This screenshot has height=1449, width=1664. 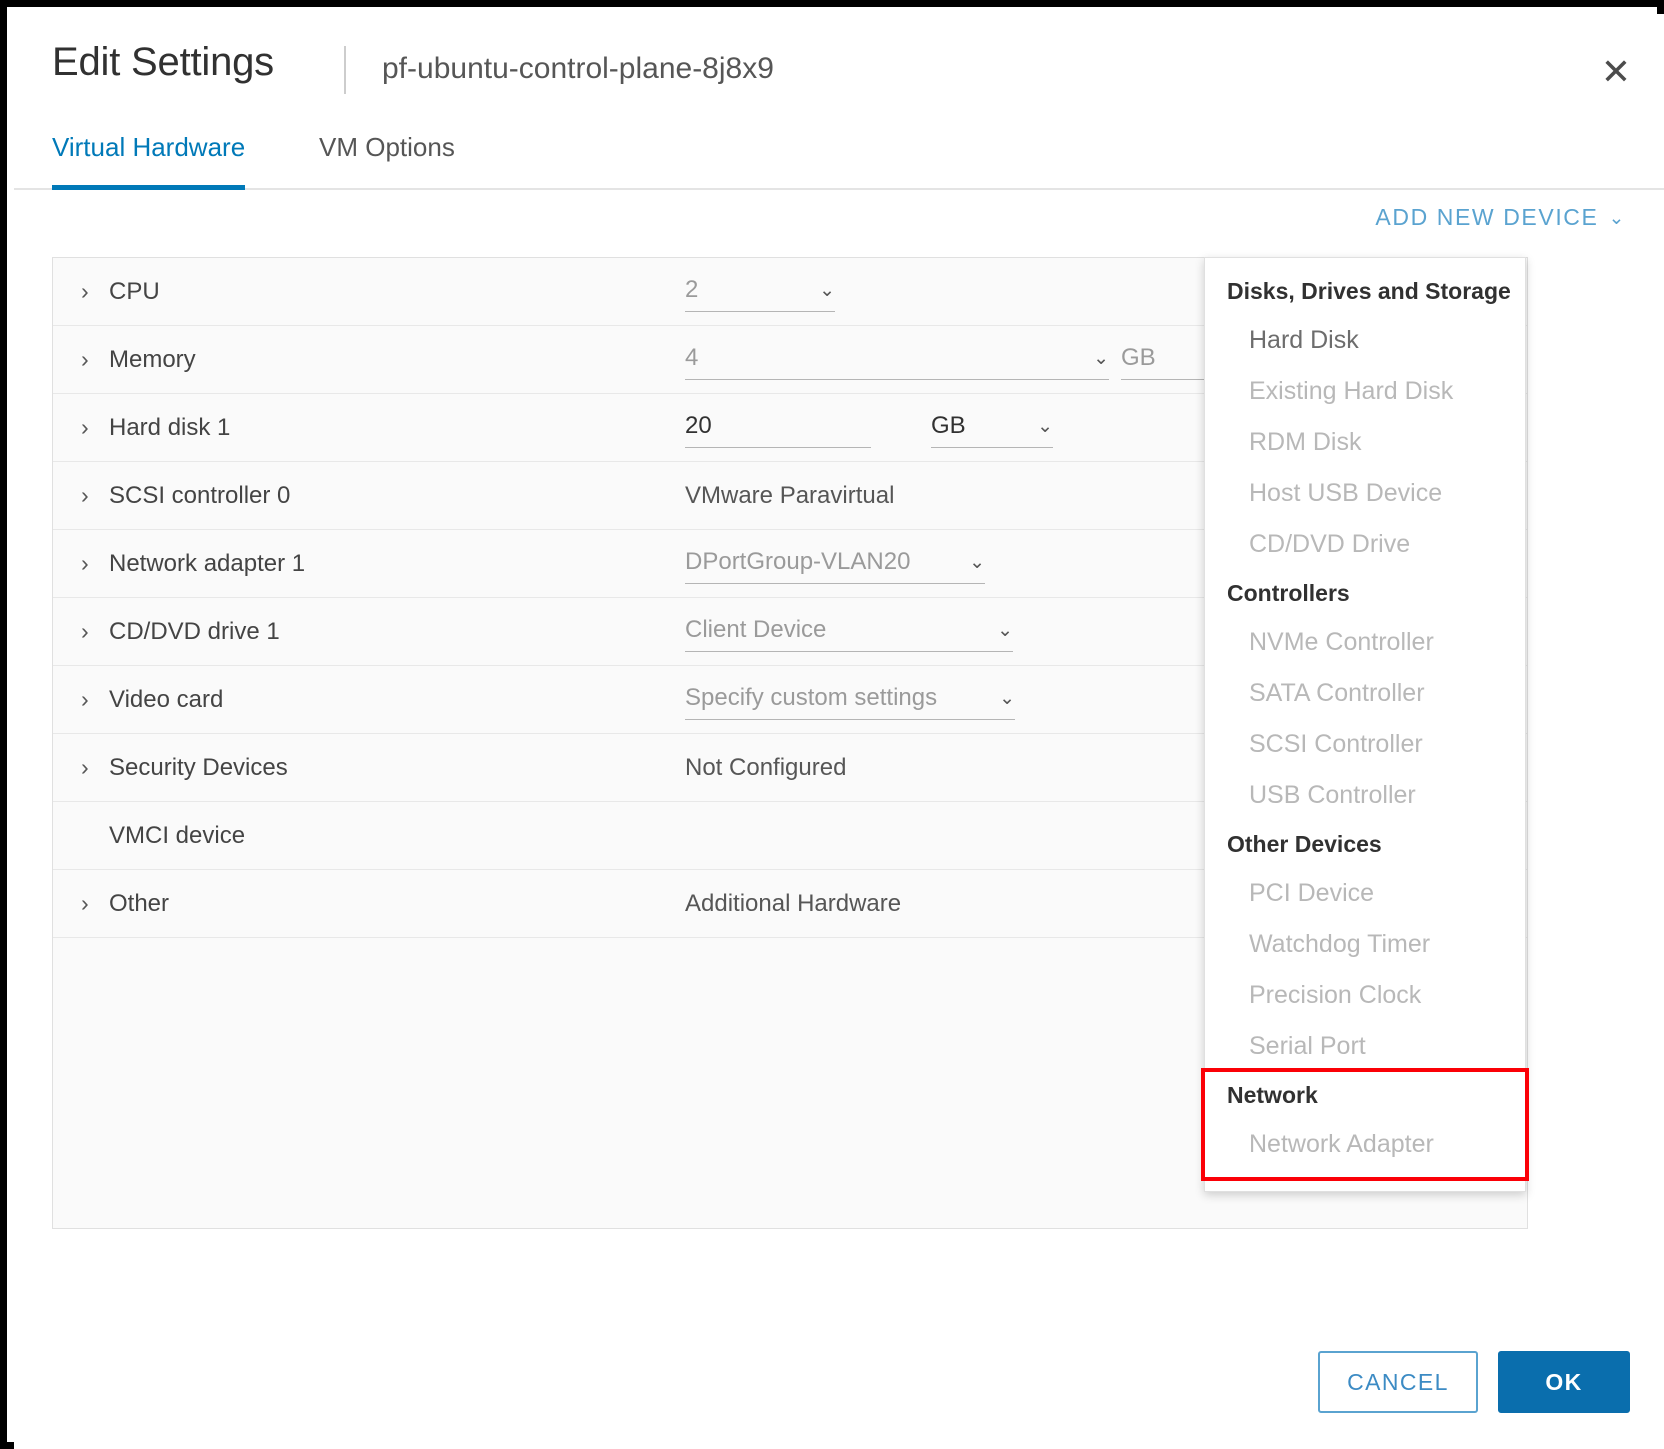 What do you see at coordinates (194, 631) in the screenshot?
I see `hw-label-cd-dvd-drive-1: CD/DVD drive 1` at bounding box center [194, 631].